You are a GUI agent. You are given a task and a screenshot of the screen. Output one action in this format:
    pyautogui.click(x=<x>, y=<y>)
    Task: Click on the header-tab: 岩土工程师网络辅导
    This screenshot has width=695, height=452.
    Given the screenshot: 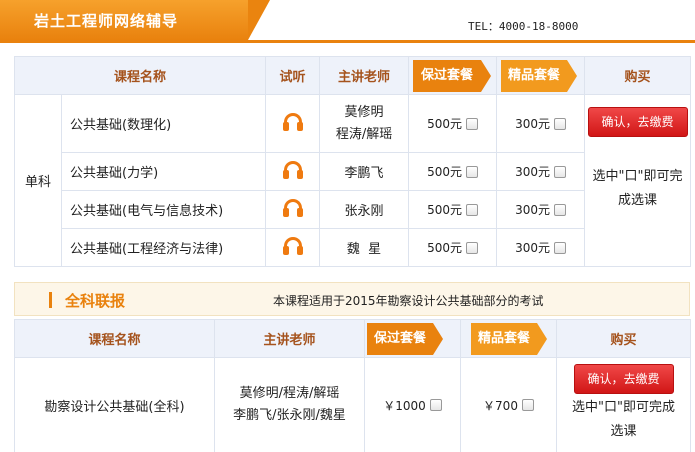 What is the action you would take?
    pyautogui.click(x=135, y=20)
    